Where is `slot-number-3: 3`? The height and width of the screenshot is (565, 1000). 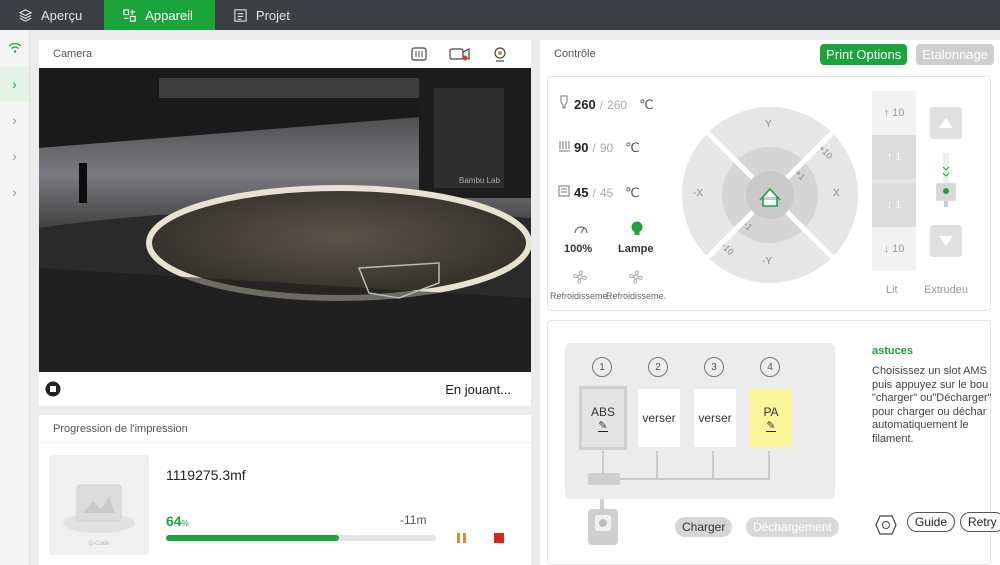 slot-number-3: 3 is located at coordinates (714, 367).